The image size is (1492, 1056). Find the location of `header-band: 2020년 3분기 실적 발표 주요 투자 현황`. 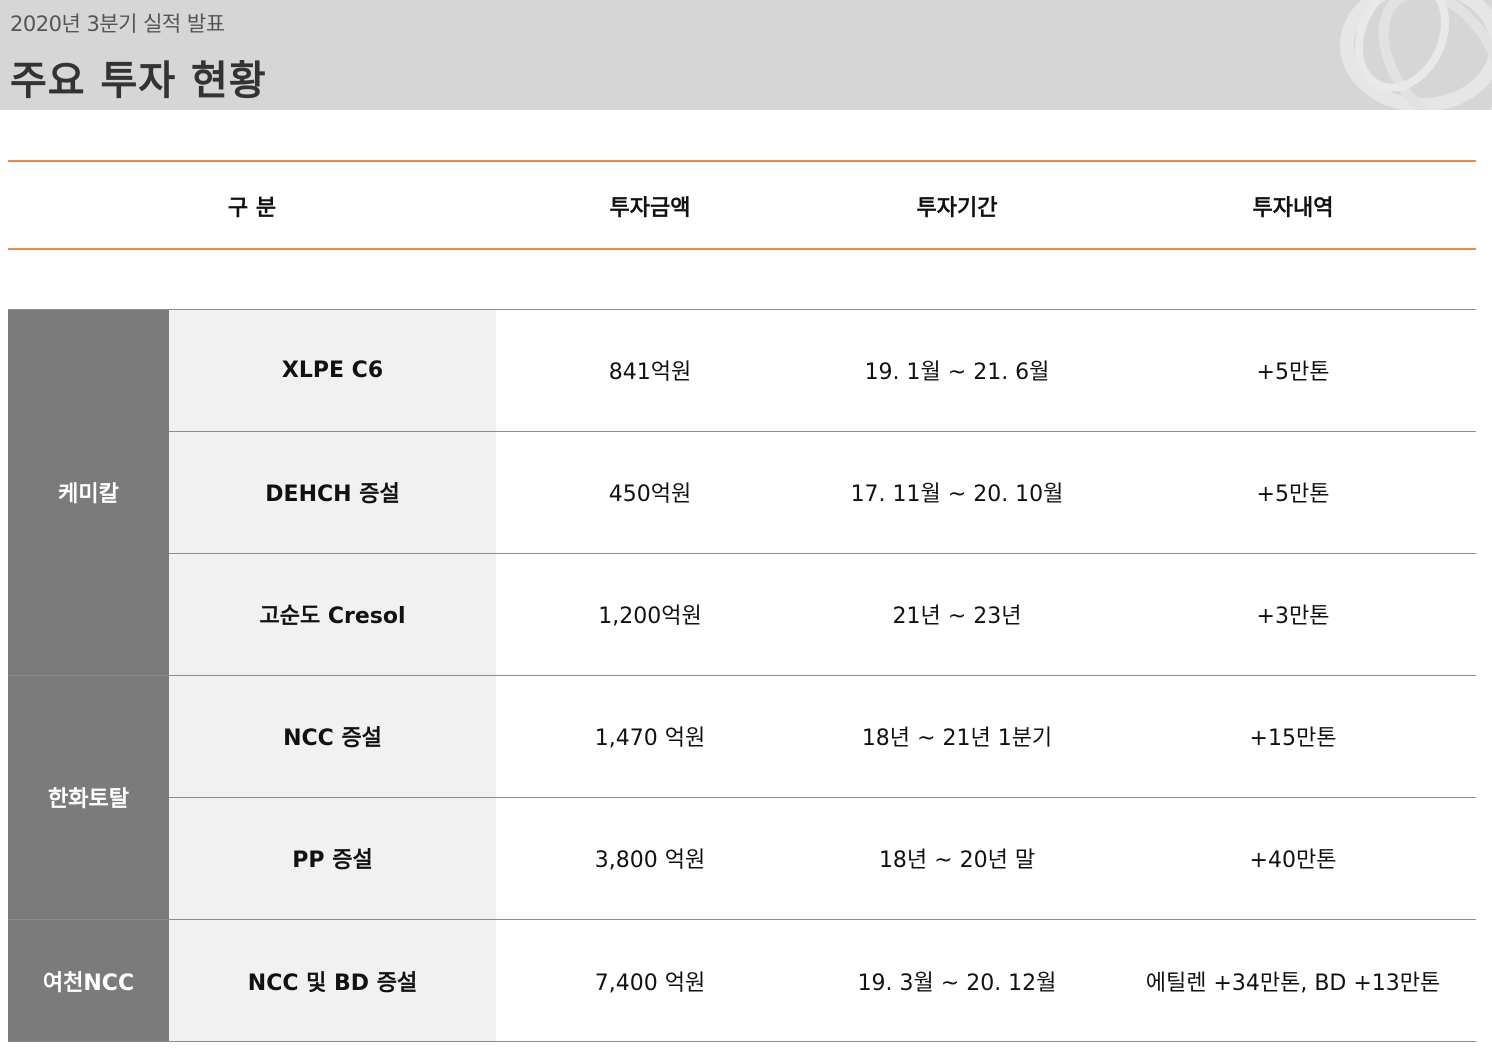

header-band: 2020년 3분기 실적 발표 주요 투자 현황 is located at coordinates (746, 55).